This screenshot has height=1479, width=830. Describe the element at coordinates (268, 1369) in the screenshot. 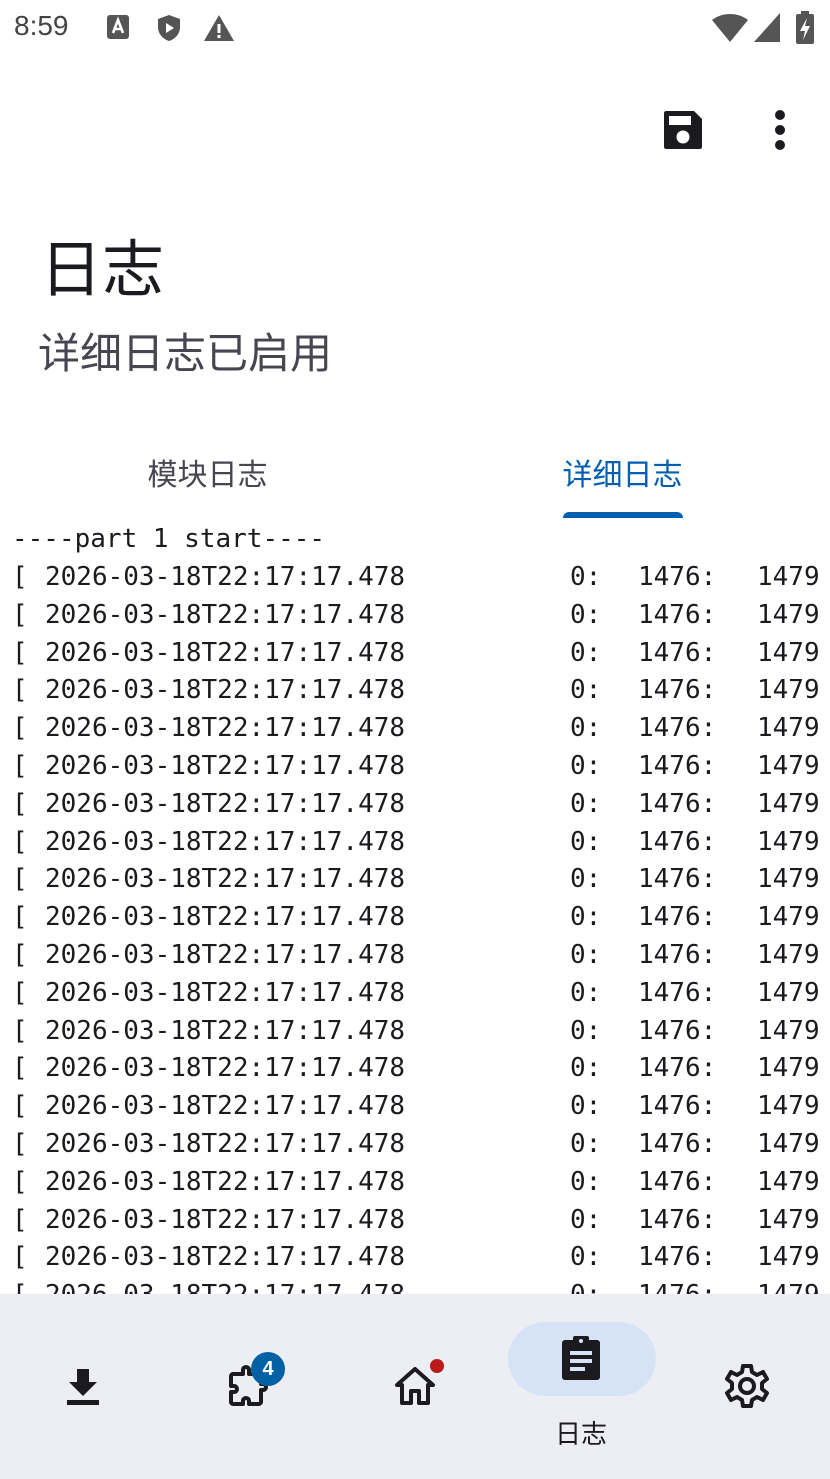

I see `modules-badge: 4` at that location.